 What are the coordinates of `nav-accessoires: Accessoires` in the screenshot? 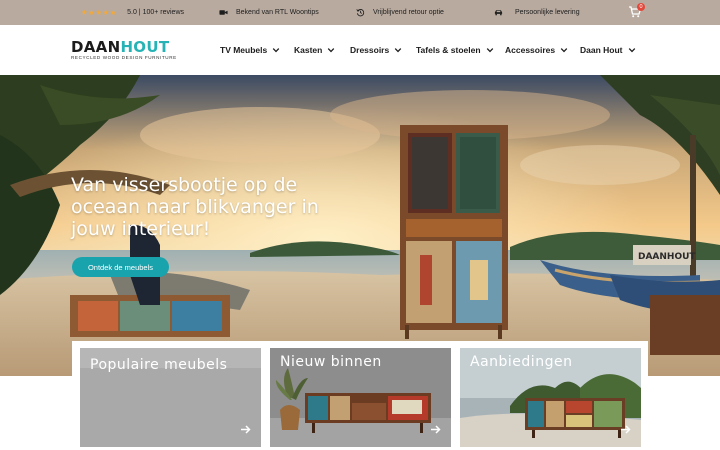 It's located at (536, 50).